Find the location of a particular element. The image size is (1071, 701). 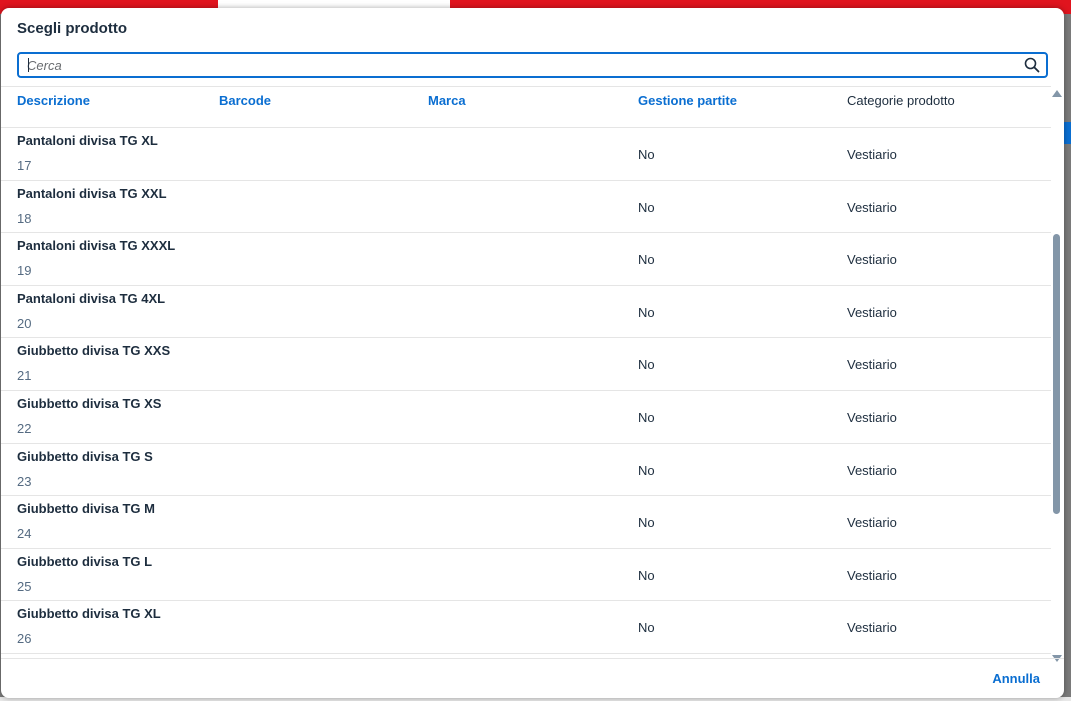

product-name: Giubbetto divisa TG M is located at coordinates (86, 509).